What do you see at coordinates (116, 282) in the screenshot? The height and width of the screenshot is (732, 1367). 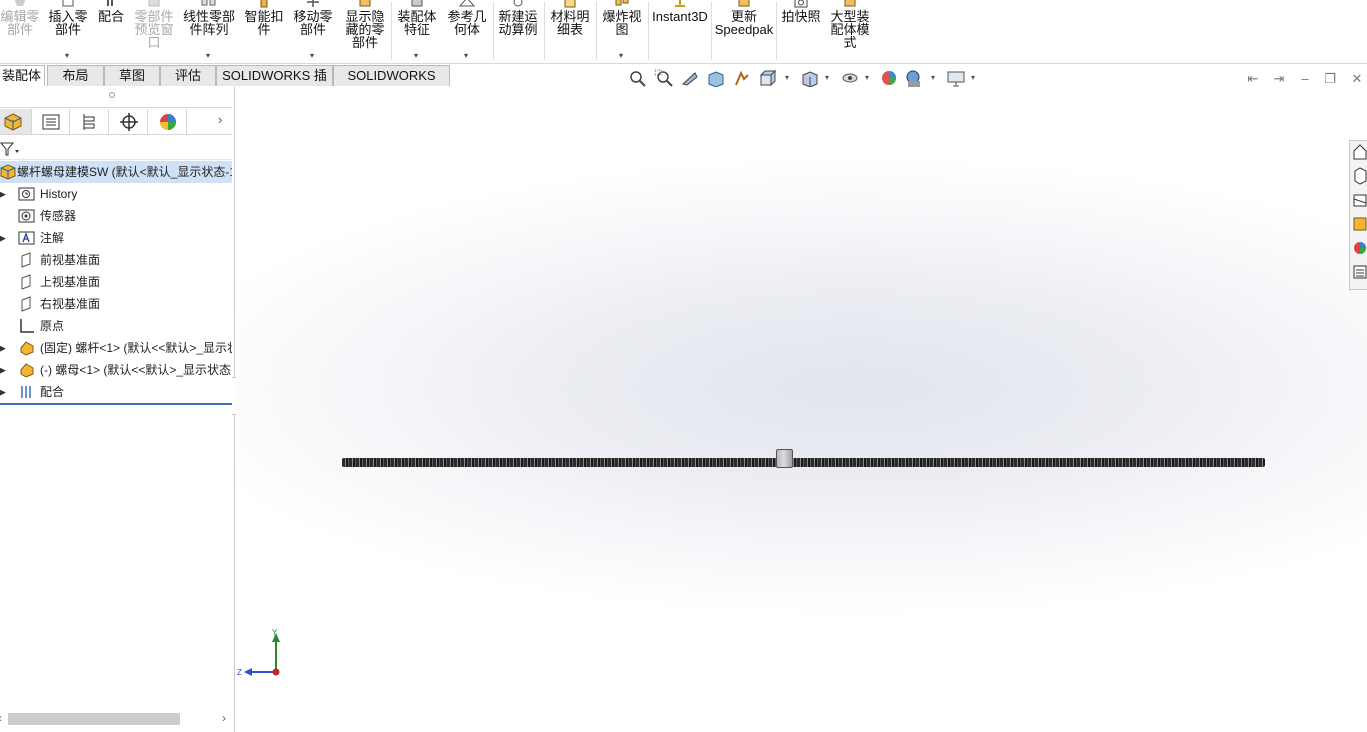 I see `tree-node-top-plane: 上视基准面` at bounding box center [116, 282].